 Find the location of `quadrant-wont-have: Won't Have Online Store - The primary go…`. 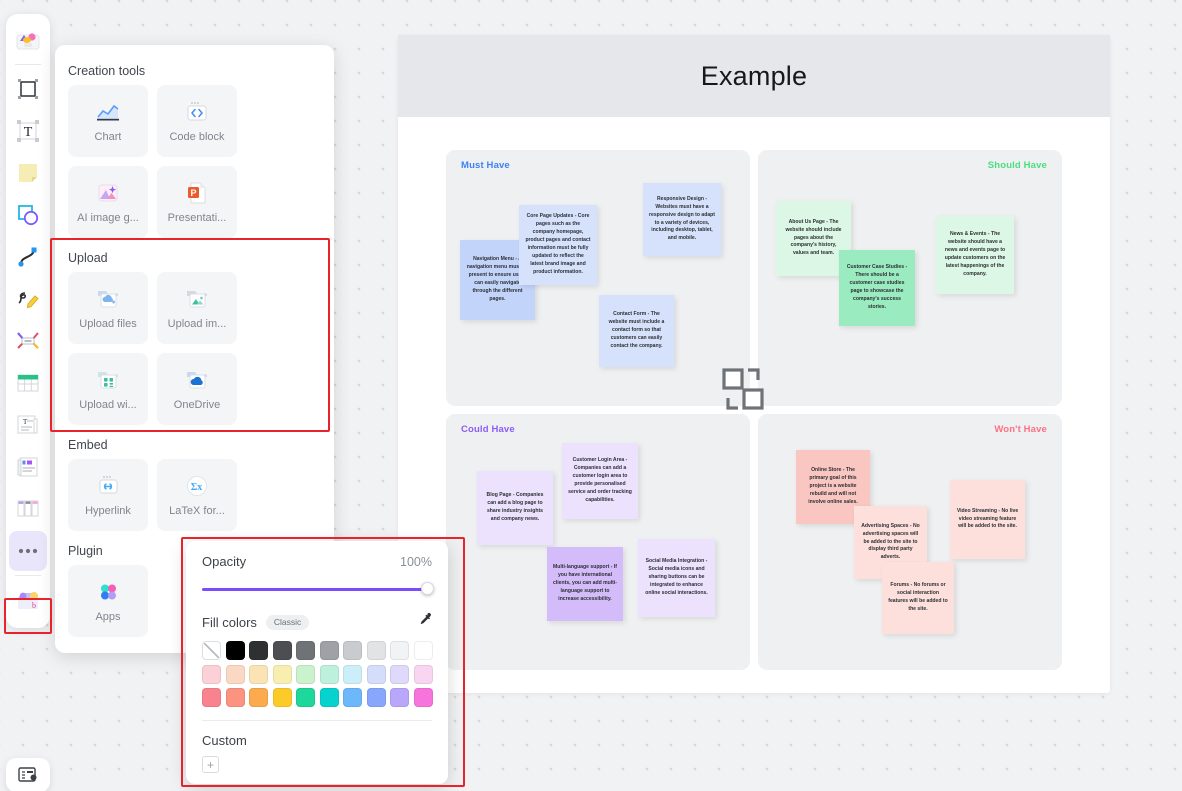

quadrant-wont-have: Won't Have Online Store - The primary go… is located at coordinates (910, 542).